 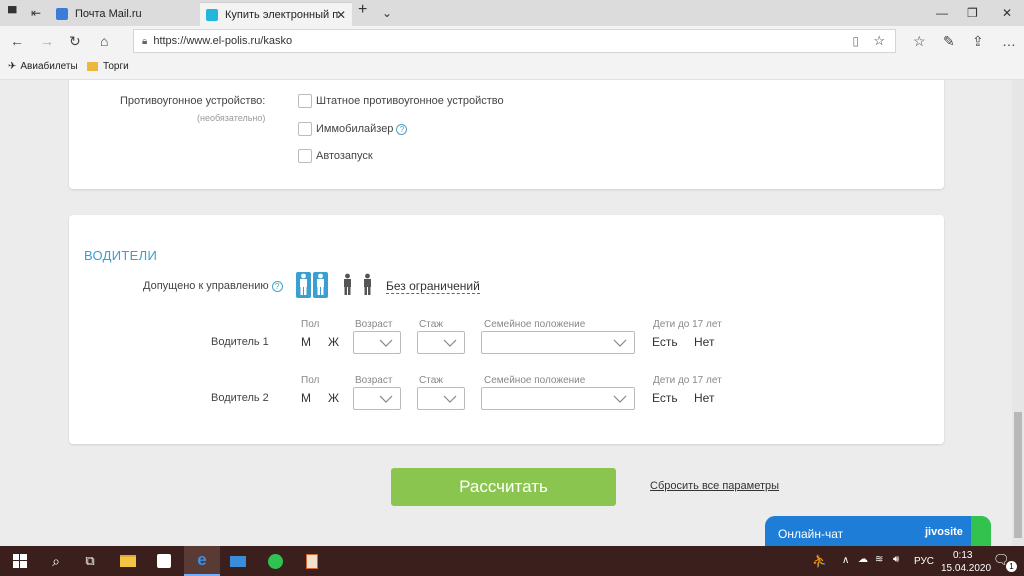 I want to click on antitheft-optional: (необязательно), so click(x=231, y=118).